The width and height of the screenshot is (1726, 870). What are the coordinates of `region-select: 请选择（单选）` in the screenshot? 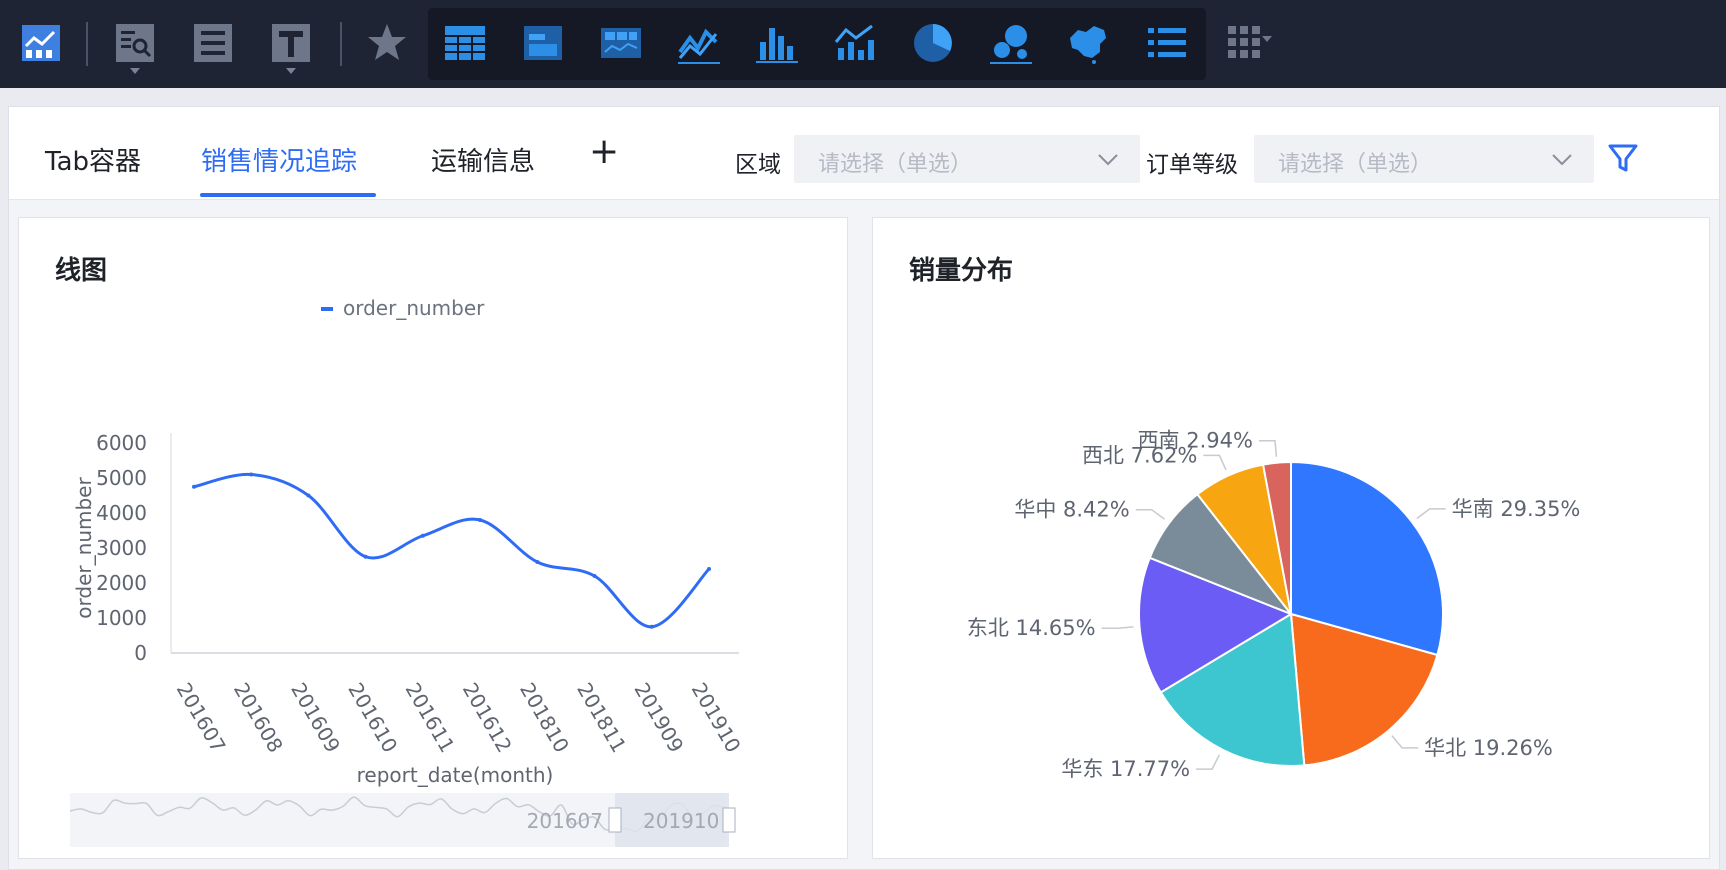 It's located at (967, 159).